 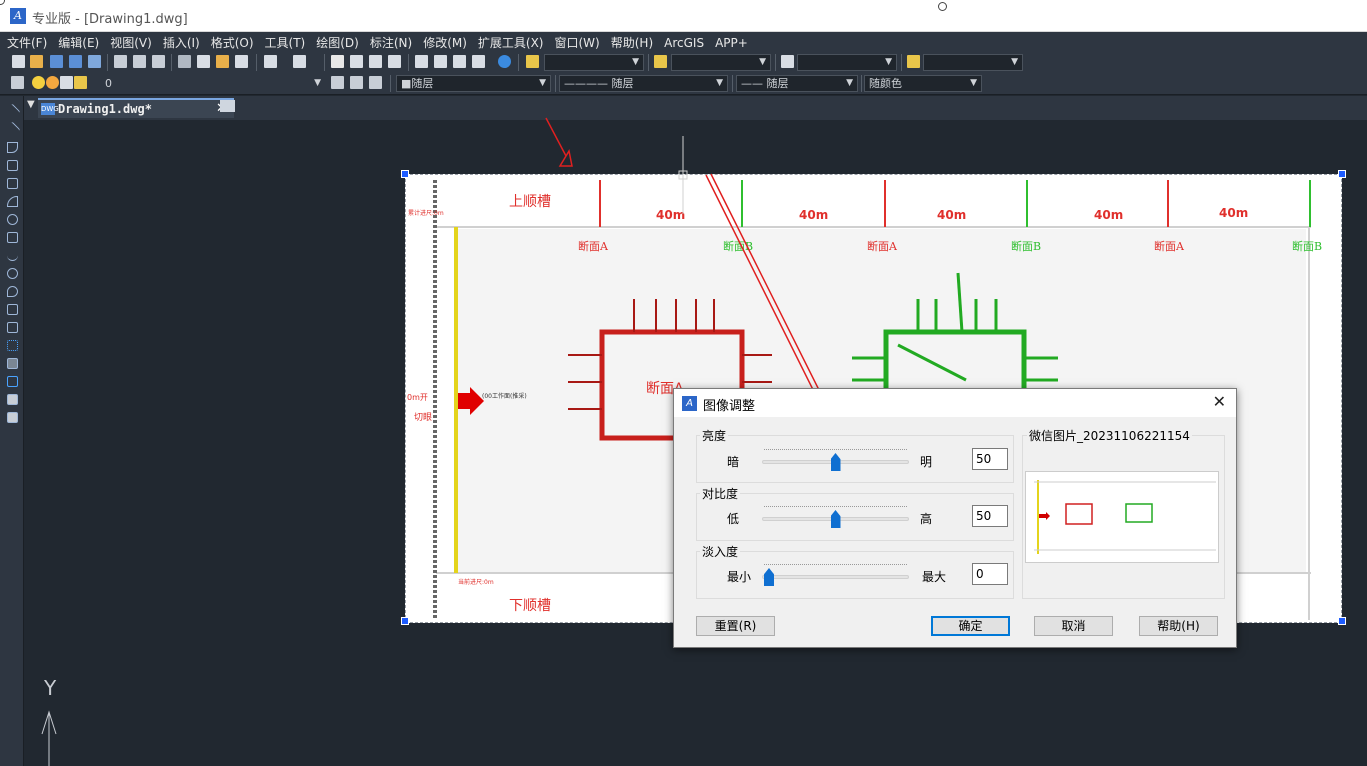 I want to click on red-arrow-annotation, so click(x=559, y=142).